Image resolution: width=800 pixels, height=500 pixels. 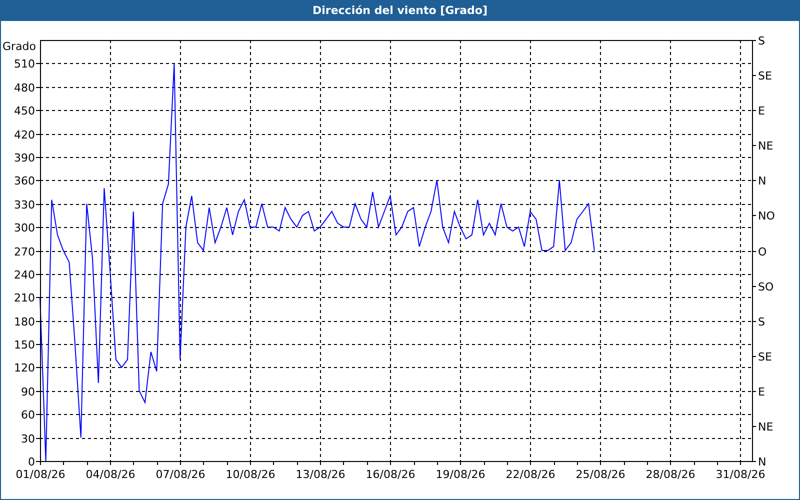 I want to click on axis-tick-label: 0, so click(x=31, y=462).